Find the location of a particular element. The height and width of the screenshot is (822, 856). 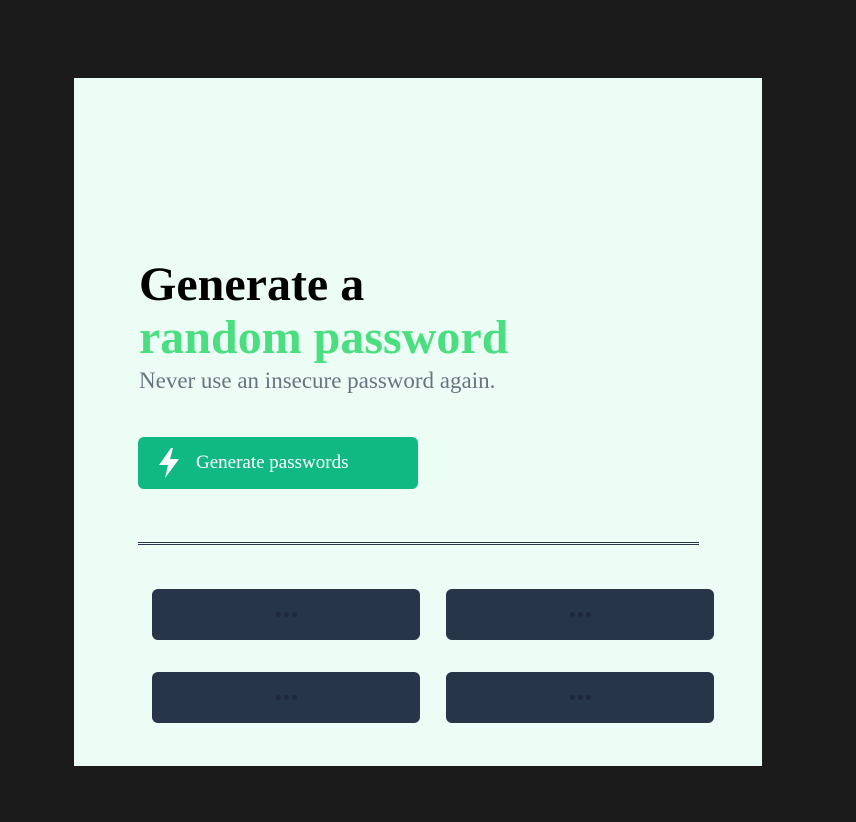

generate-passwords-label: Generate passwords is located at coordinates (272, 462).